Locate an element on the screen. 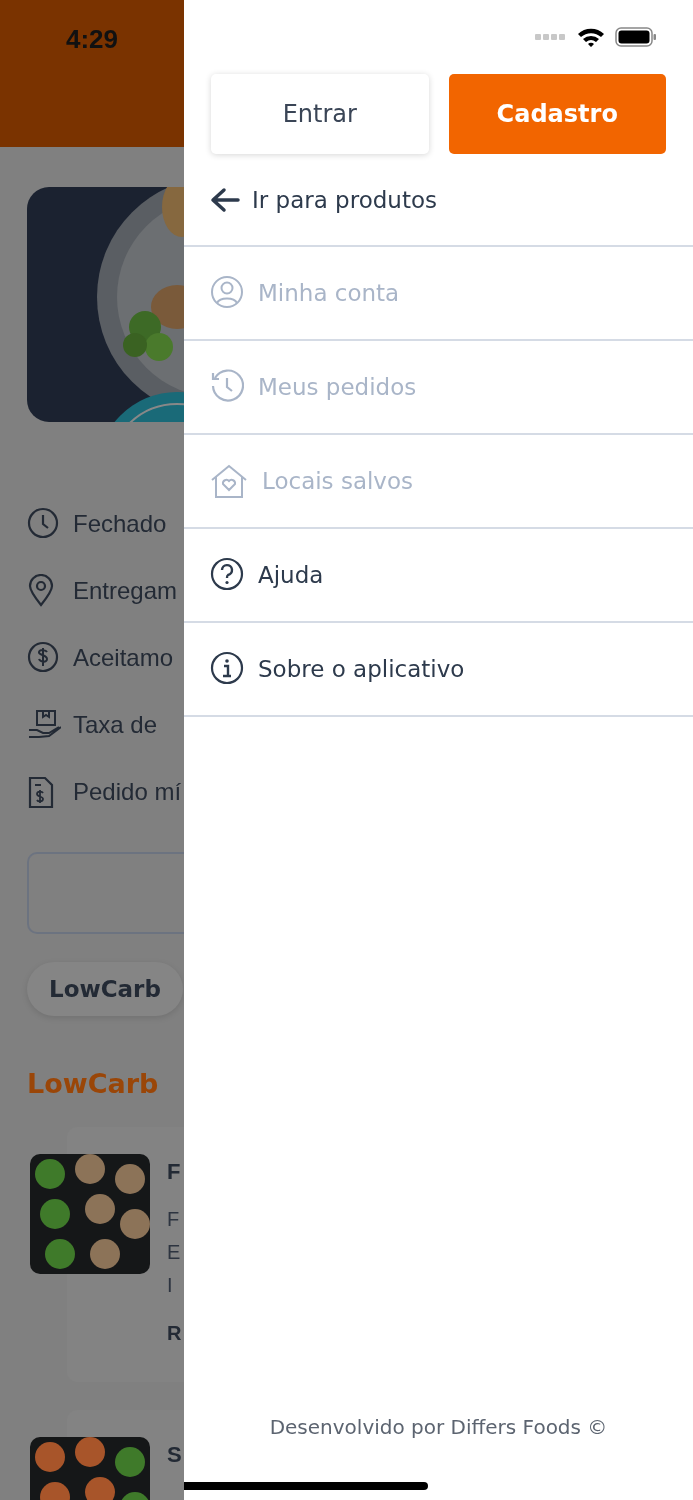 This screenshot has width=693, height=1500. battery-icon is located at coordinates (636, 37).